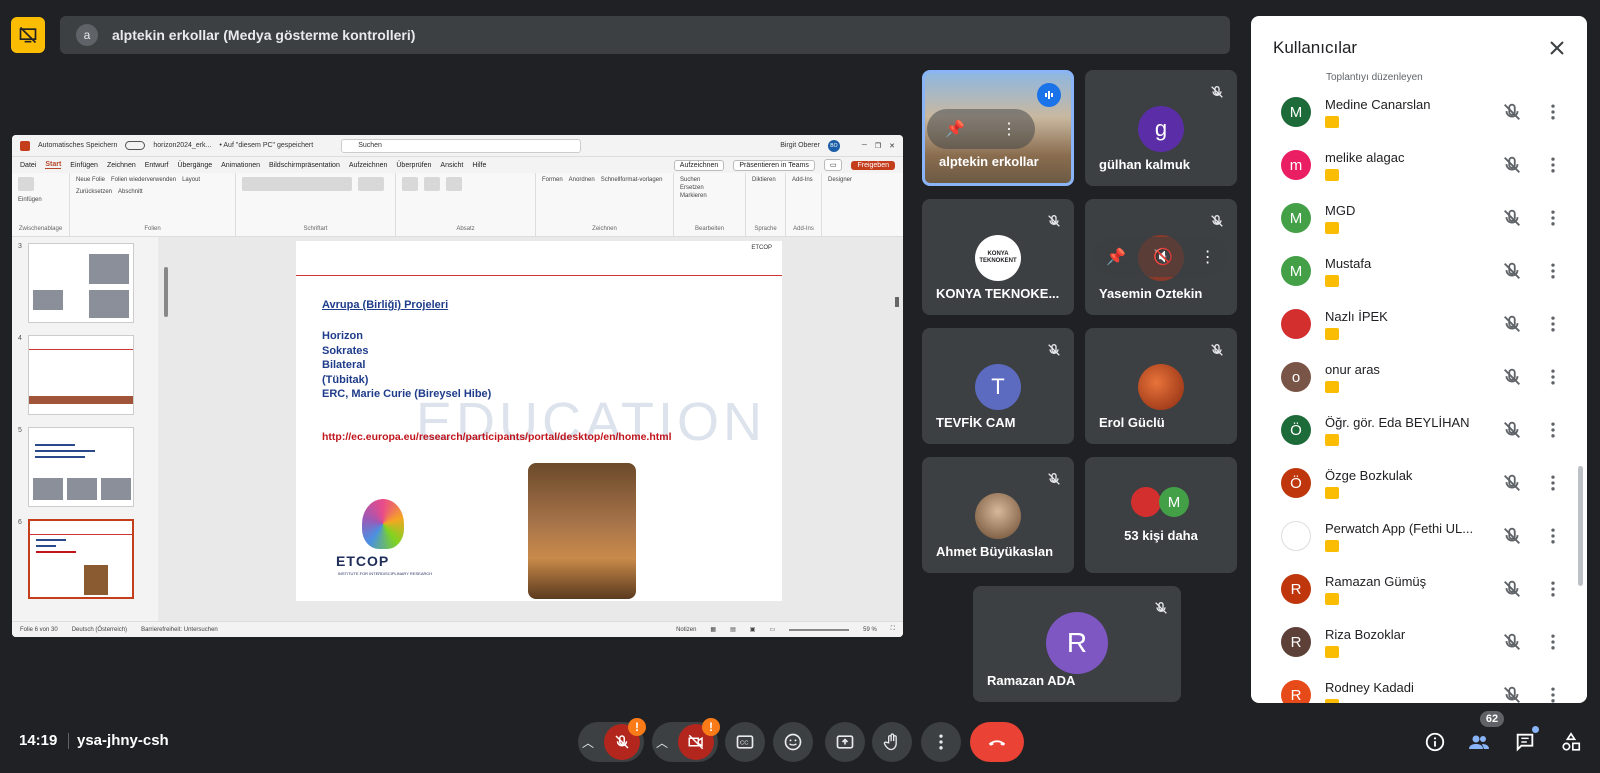 The image size is (1600, 773). Describe the element at coordinates (1429, 430) in the screenshot. I see `participant-row: Ö Öğr. gör. Eda BEYLİHAN` at that location.